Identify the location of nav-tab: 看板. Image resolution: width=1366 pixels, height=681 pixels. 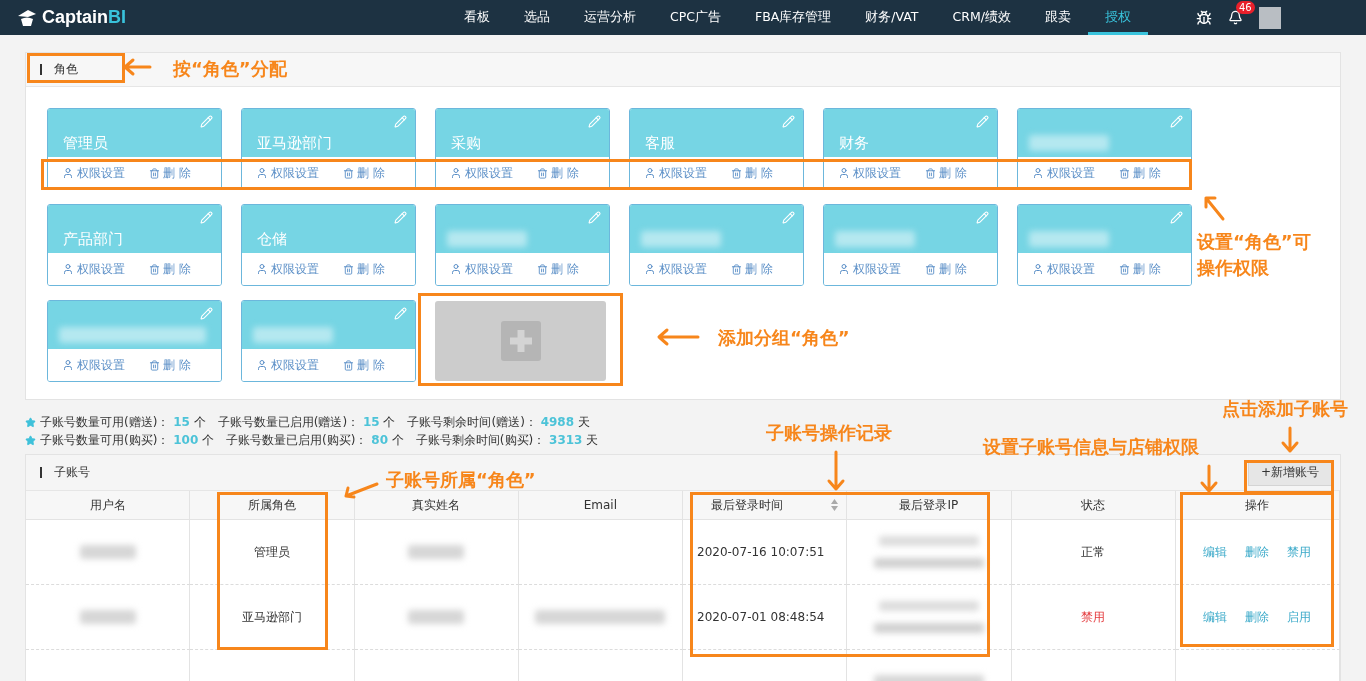
(477, 17).